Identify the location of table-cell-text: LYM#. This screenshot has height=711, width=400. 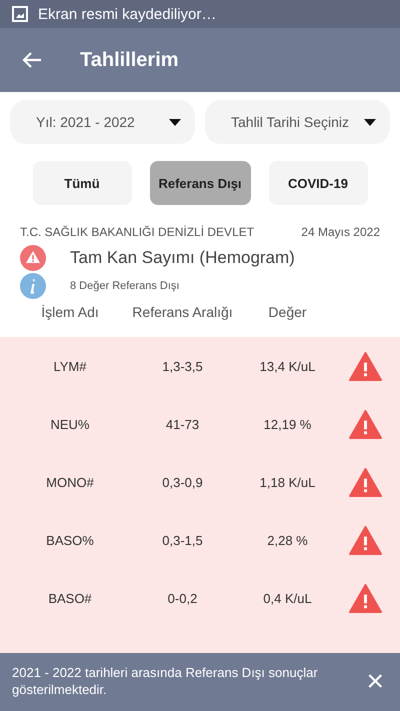
(70, 366).